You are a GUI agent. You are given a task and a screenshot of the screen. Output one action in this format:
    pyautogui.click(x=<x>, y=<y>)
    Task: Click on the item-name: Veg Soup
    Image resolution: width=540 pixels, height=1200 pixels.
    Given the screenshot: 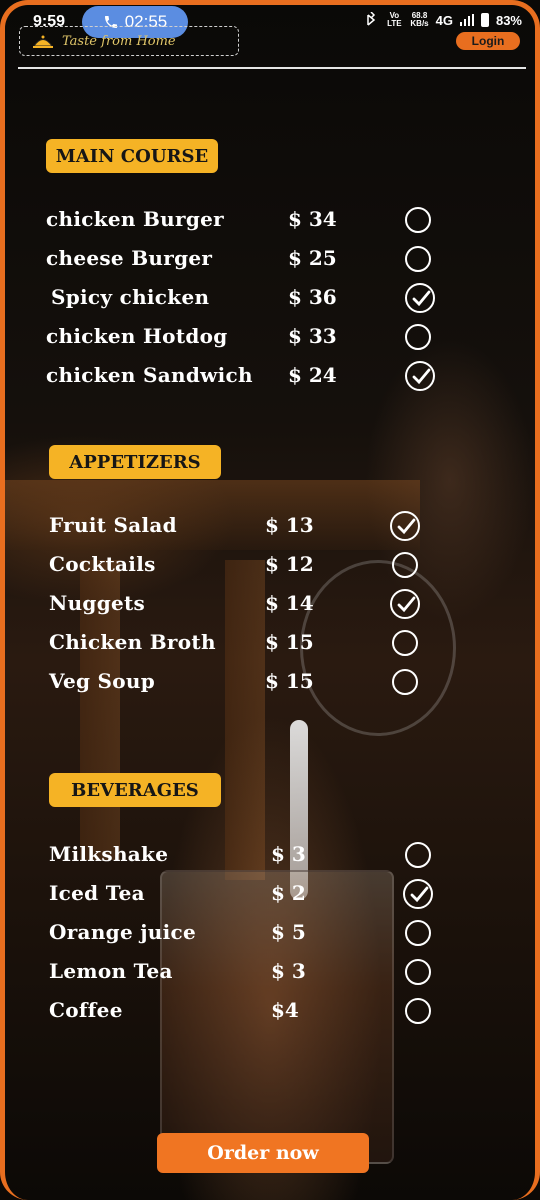 What is the action you would take?
    pyautogui.click(x=102, y=681)
    